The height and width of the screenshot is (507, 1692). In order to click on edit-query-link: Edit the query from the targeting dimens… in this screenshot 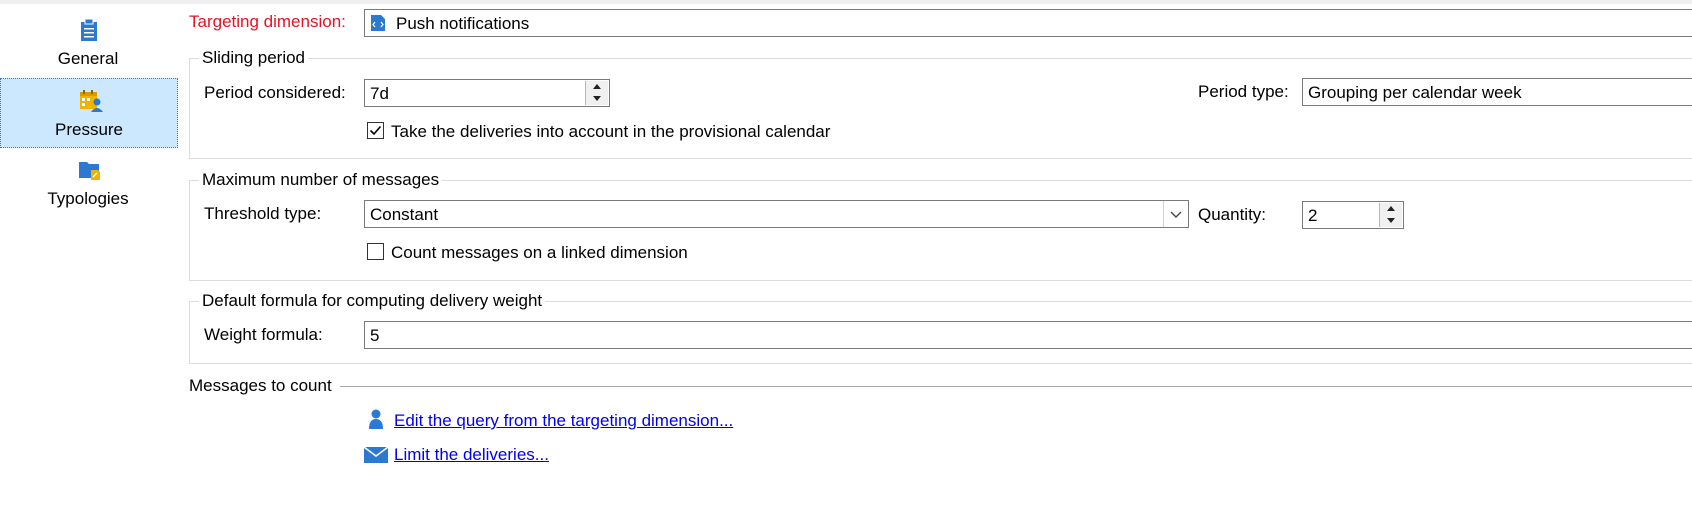, I will do `click(563, 421)`.